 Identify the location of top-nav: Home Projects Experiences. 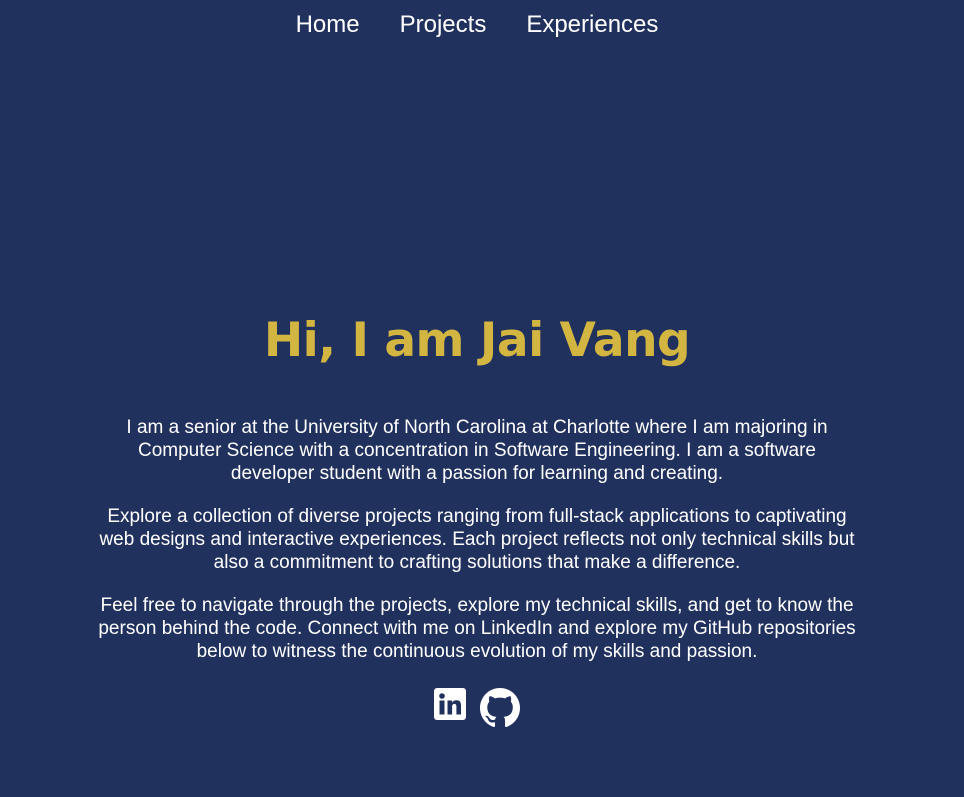
(477, 25).